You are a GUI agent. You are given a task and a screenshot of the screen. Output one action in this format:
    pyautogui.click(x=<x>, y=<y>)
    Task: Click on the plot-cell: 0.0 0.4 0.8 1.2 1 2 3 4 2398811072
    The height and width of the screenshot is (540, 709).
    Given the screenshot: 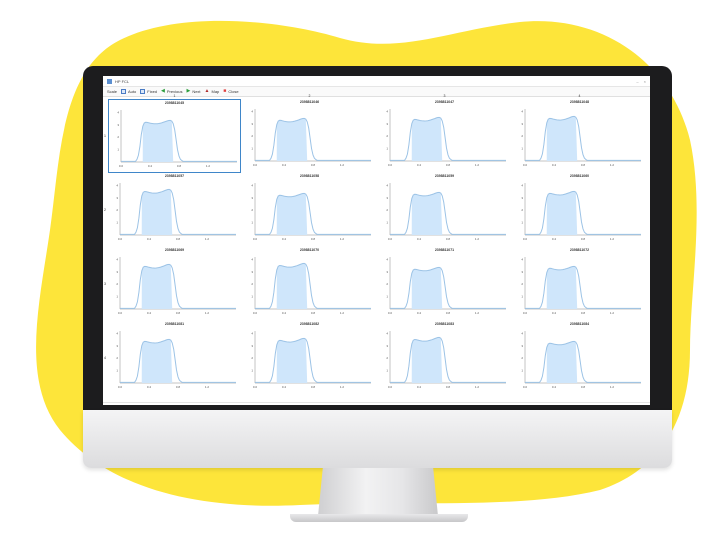 What is the action you would take?
    pyautogui.click(x=579, y=284)
    